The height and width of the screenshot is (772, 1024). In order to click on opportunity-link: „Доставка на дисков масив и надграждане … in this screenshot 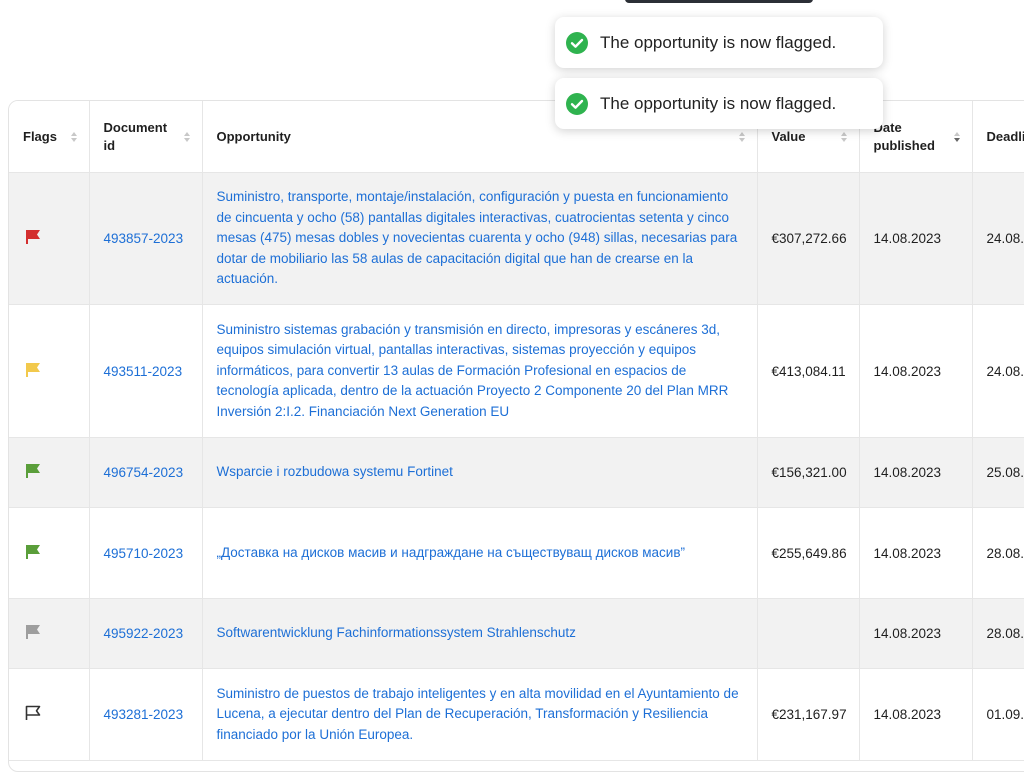, I will do `click(480, 553)`.